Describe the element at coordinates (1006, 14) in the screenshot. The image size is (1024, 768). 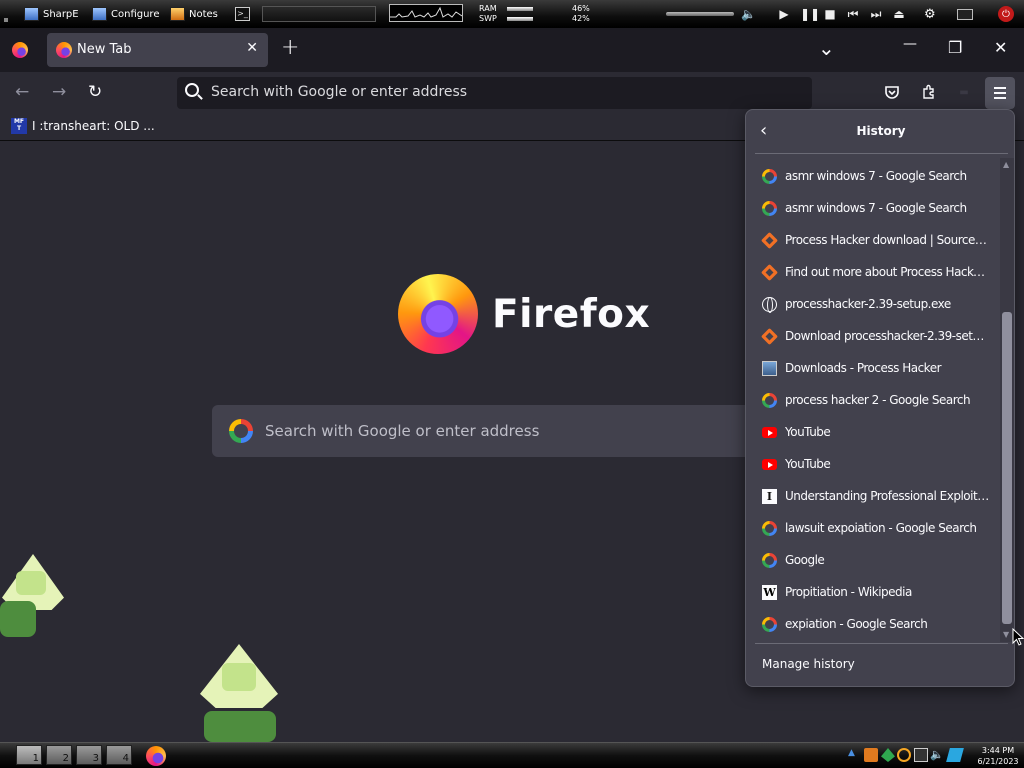
I see `power-icon: ⏻` at that location.